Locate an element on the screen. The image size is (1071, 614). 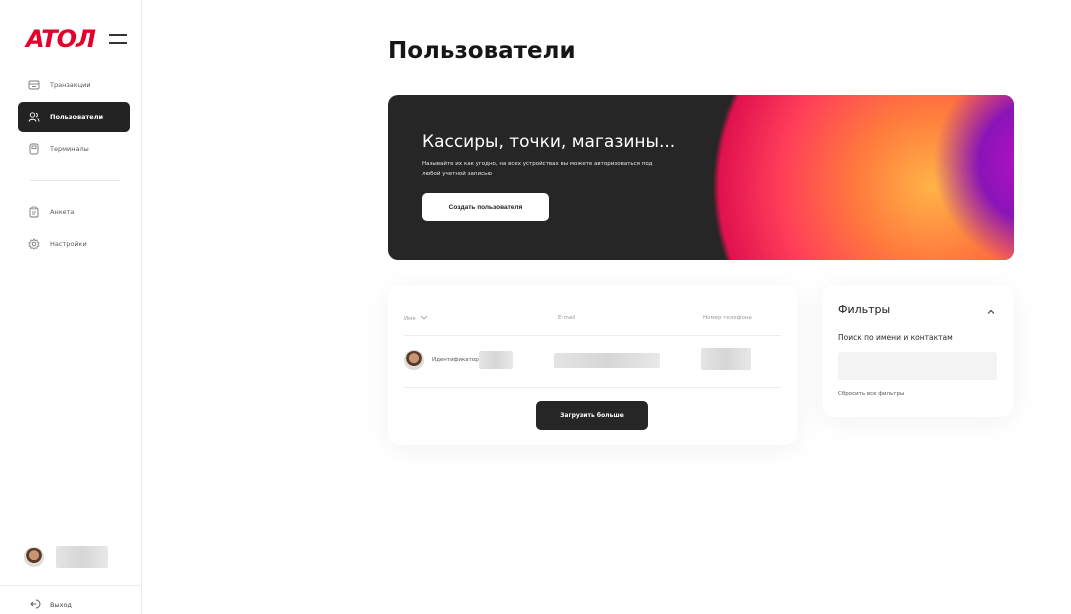
row-id-label: Идентификатор: is located at coordinates (456, 360).